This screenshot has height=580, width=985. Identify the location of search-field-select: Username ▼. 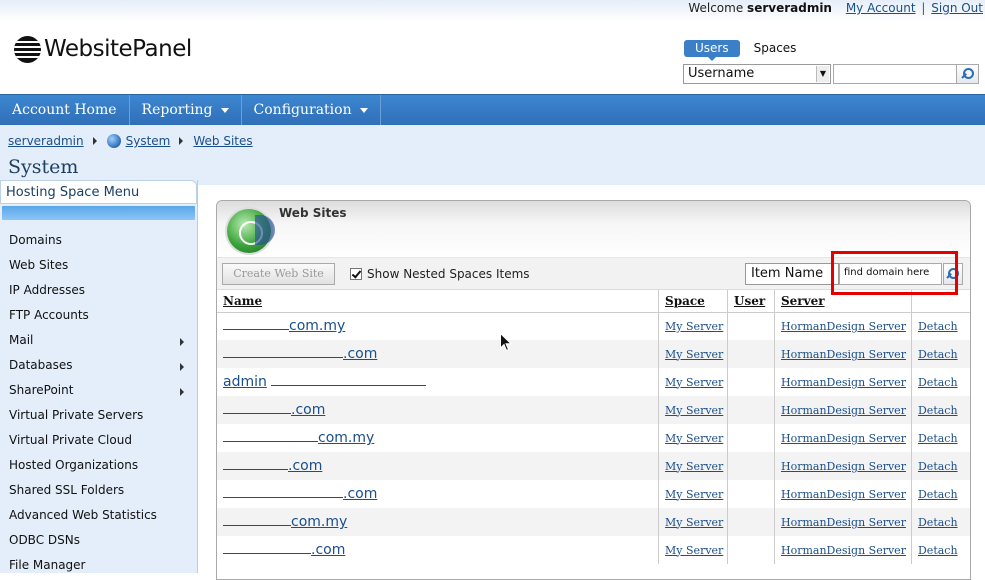
(757, 74).